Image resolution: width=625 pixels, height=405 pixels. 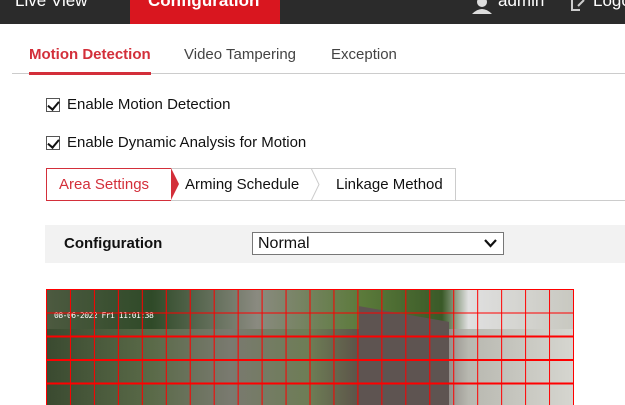 What do you see at coordinates (389, 184) in the screenshot?
I see `step-label: Linkage Method` at bounding box center [389, 184].